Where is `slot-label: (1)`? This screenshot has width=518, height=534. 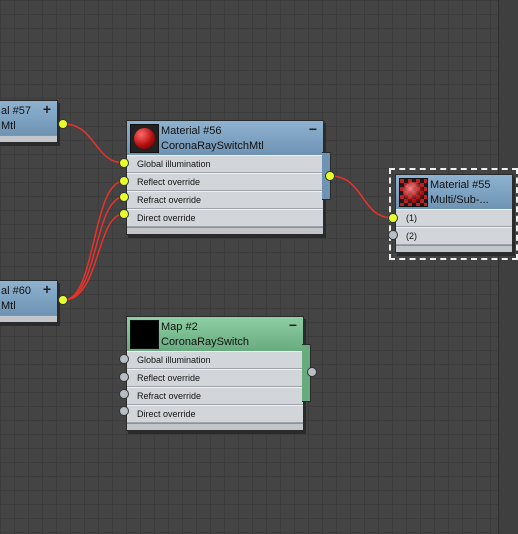 slot-label: (1) is located at coordinates (411, 218).